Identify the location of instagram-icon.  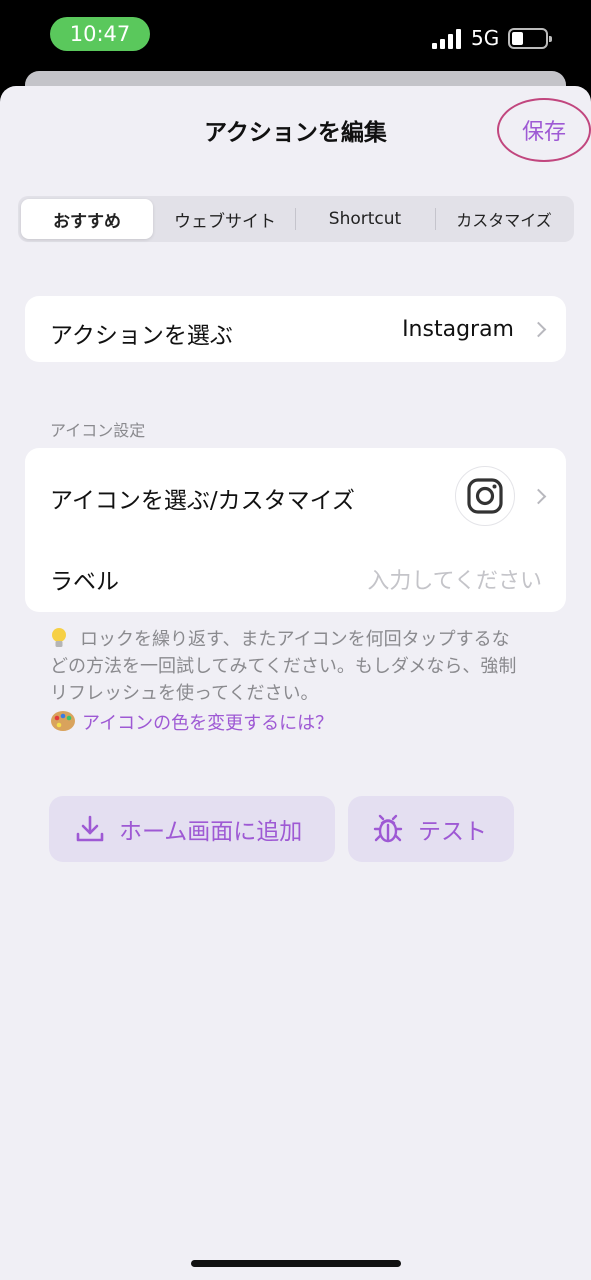
(485, 496).